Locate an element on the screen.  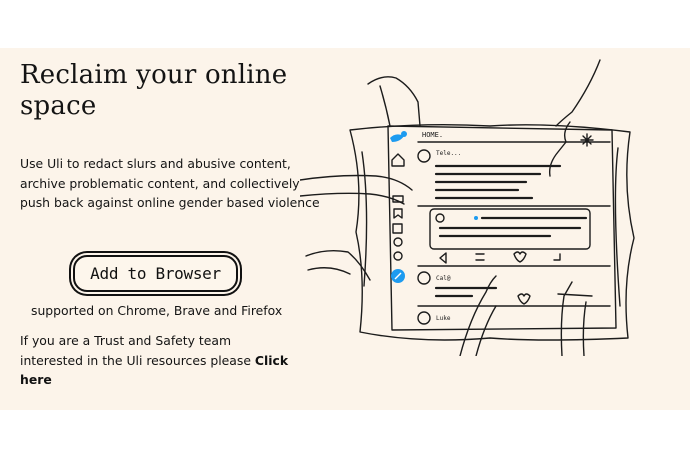
supported-browsers-text: supported on Chrome, Brave and Firefox is located at coordinates (157, 310).